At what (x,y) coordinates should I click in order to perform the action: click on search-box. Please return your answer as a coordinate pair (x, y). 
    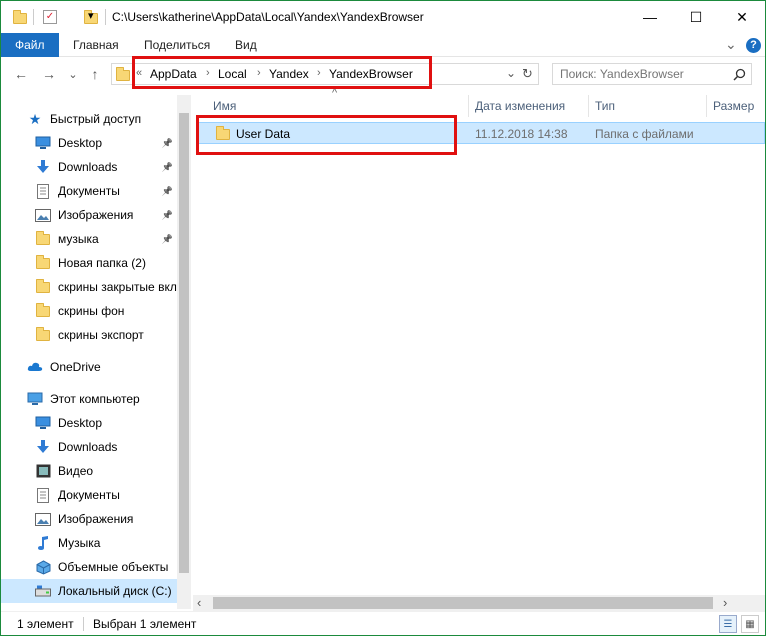
    Looking at the image, I should click on (652, 74).